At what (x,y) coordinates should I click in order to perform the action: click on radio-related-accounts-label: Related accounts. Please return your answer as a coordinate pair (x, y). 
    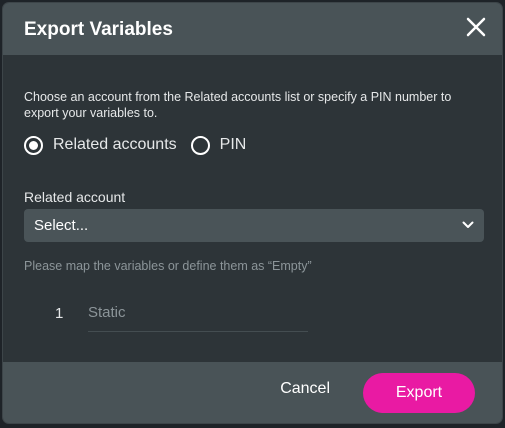
    Looking at the image, I should click on (115, 145).